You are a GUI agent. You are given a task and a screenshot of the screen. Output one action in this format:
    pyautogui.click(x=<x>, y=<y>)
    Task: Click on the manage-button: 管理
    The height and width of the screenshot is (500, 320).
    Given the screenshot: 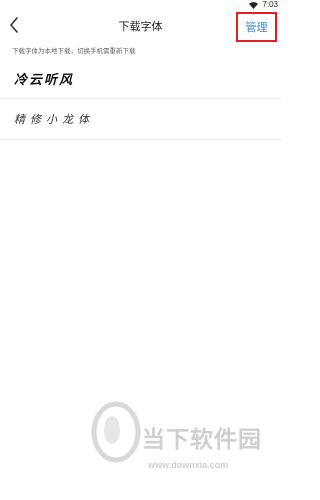 What is the action you would take?
    pyautogui.click(x=256, y=27)
    